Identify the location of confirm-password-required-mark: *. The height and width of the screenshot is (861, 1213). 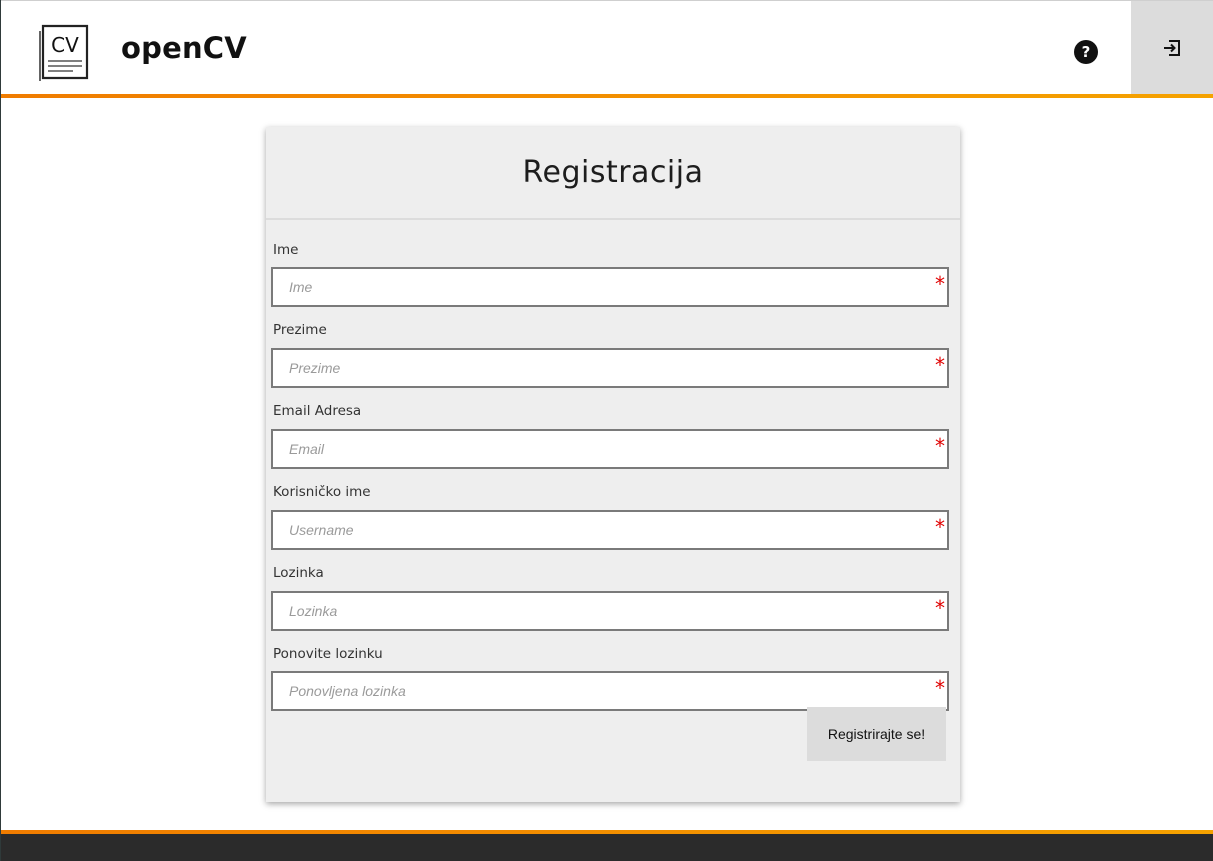
(940, 688).